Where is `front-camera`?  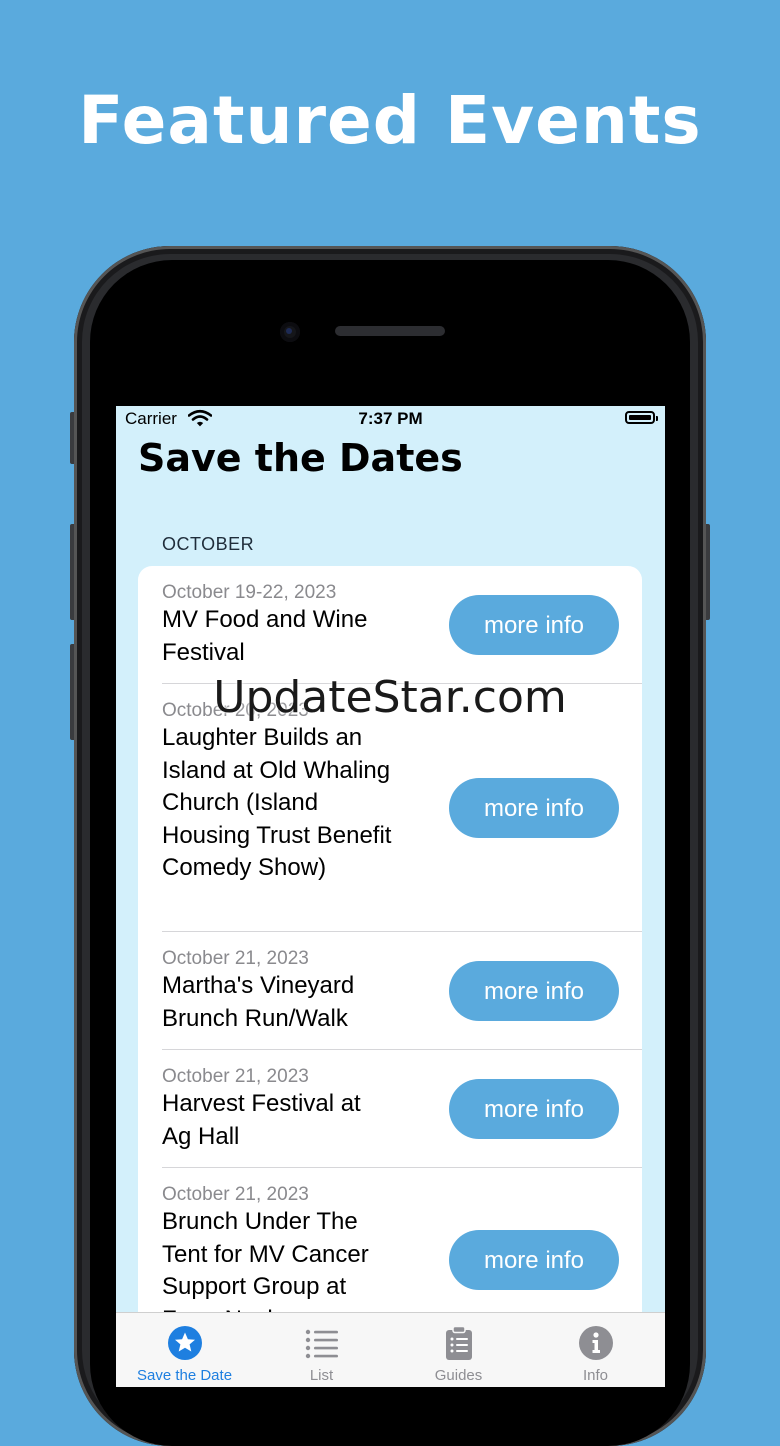
front-camera is located at coordinates (290, 332).